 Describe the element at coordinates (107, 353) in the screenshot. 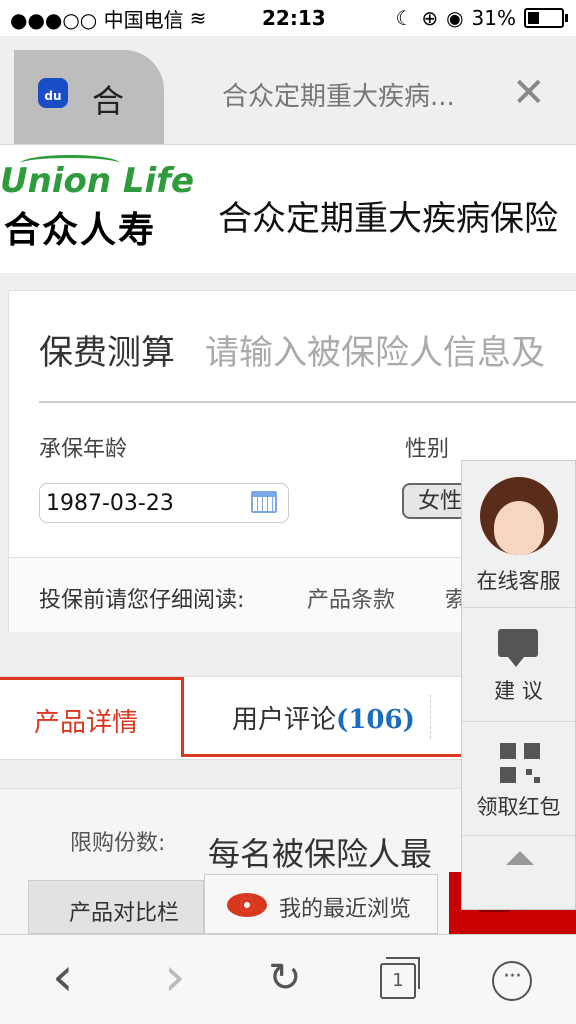

I see `calculator-title: 保费测算` at that location.